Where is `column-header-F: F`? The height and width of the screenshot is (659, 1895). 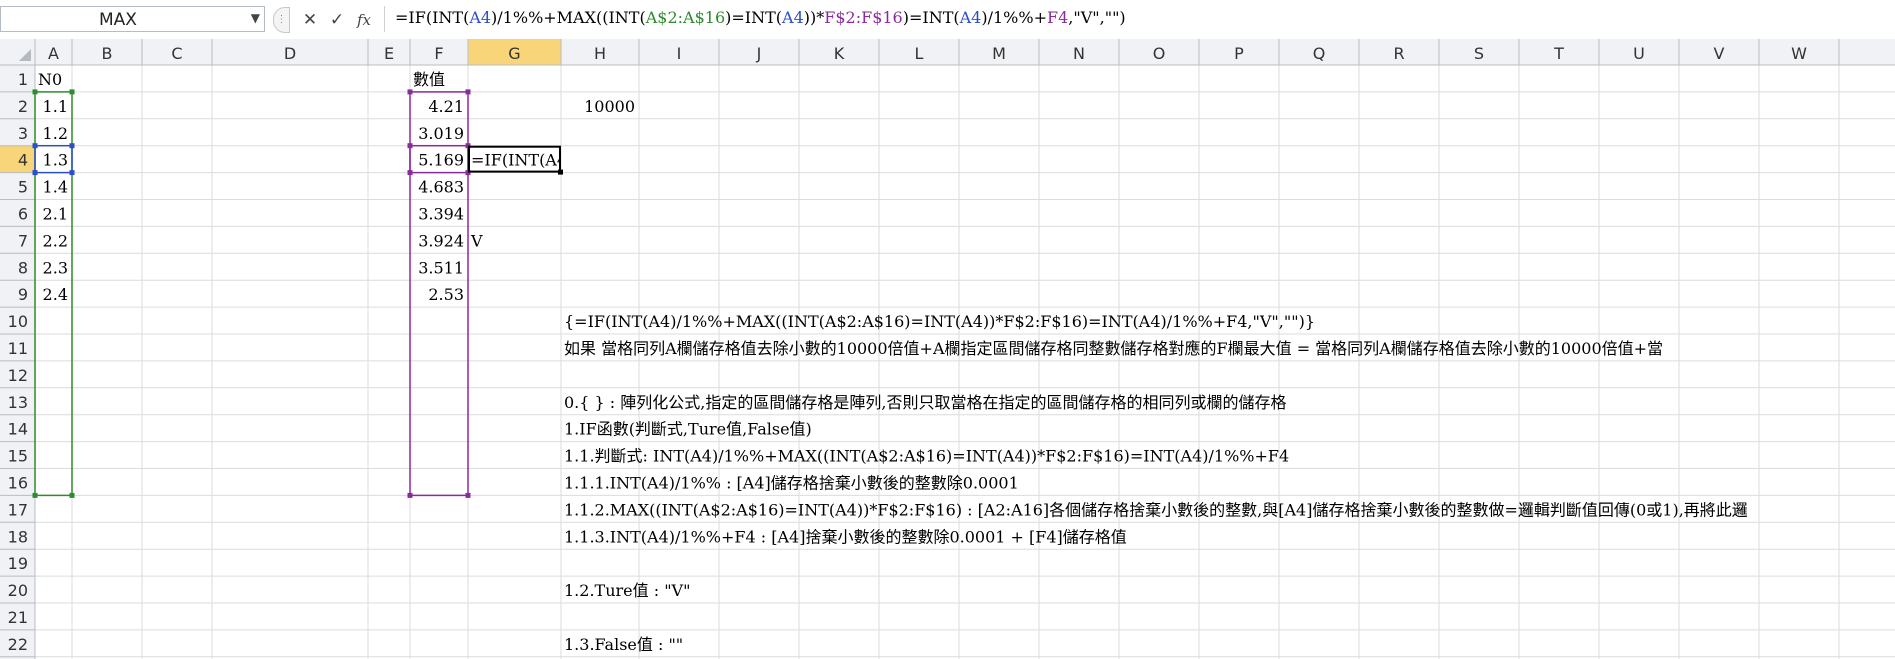
column-header-F: F is located at coordinates (438, 53).